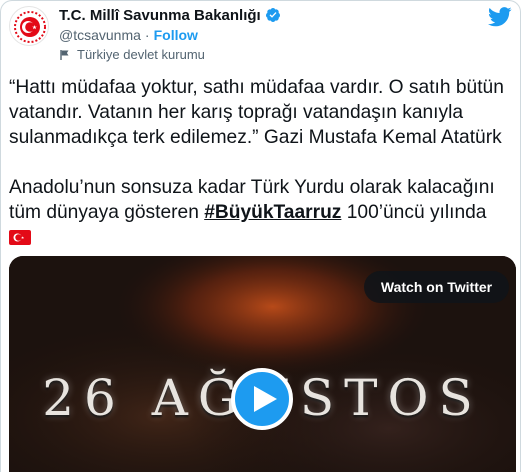 This screenshot has width=523, height=472. I want to click on handle-row: @tcsavunma · Follow, so click(128, 35).